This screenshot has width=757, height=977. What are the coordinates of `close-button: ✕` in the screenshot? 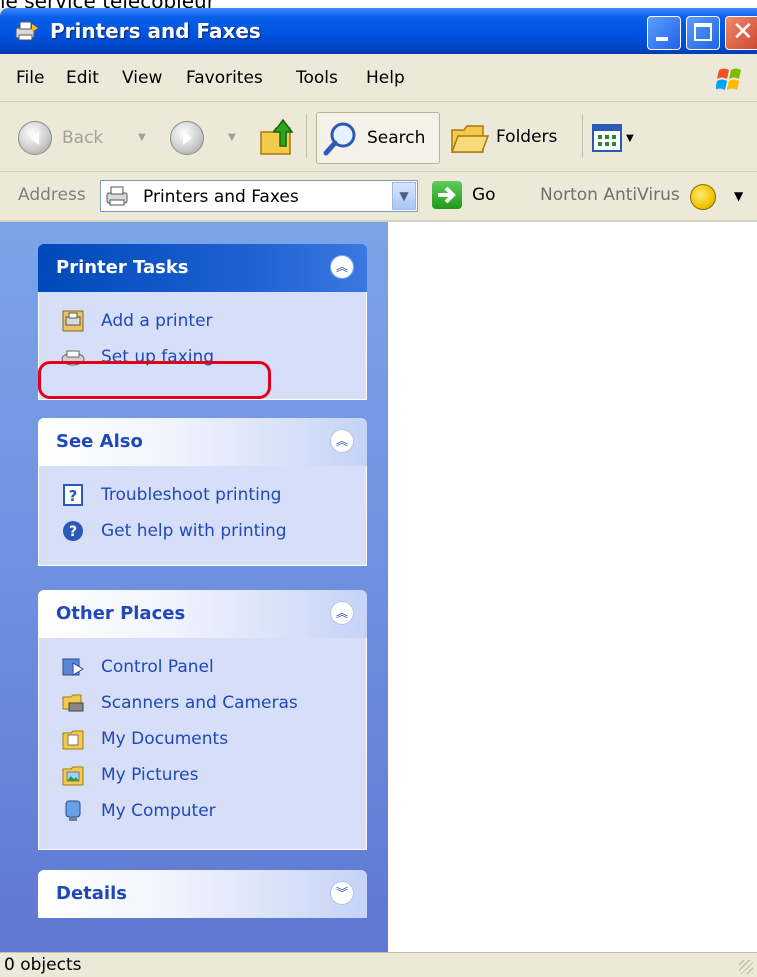 It's located at (741, 33).